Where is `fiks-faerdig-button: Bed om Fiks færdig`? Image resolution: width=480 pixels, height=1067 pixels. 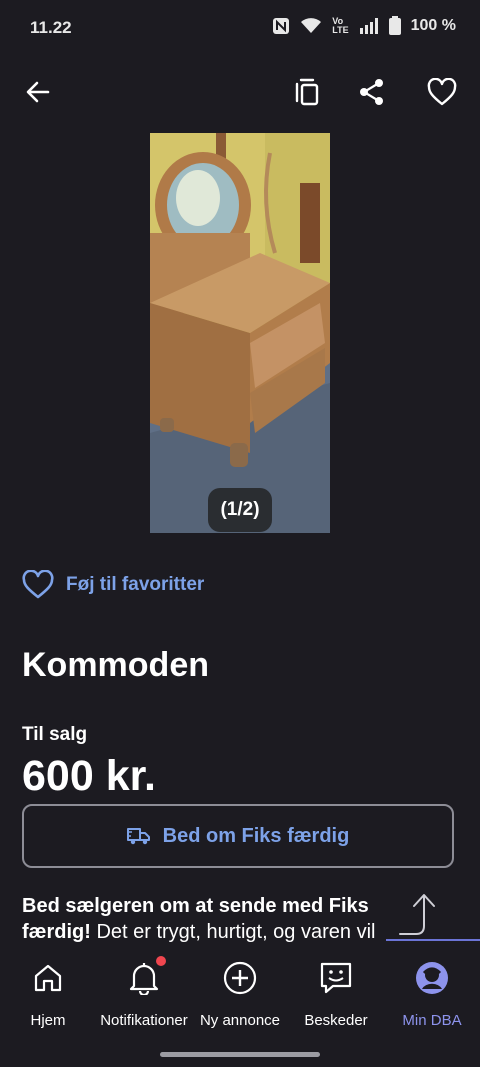 fiks-faerdig-button: Bed om Fiks færdig is located at coordinates (238, 836).